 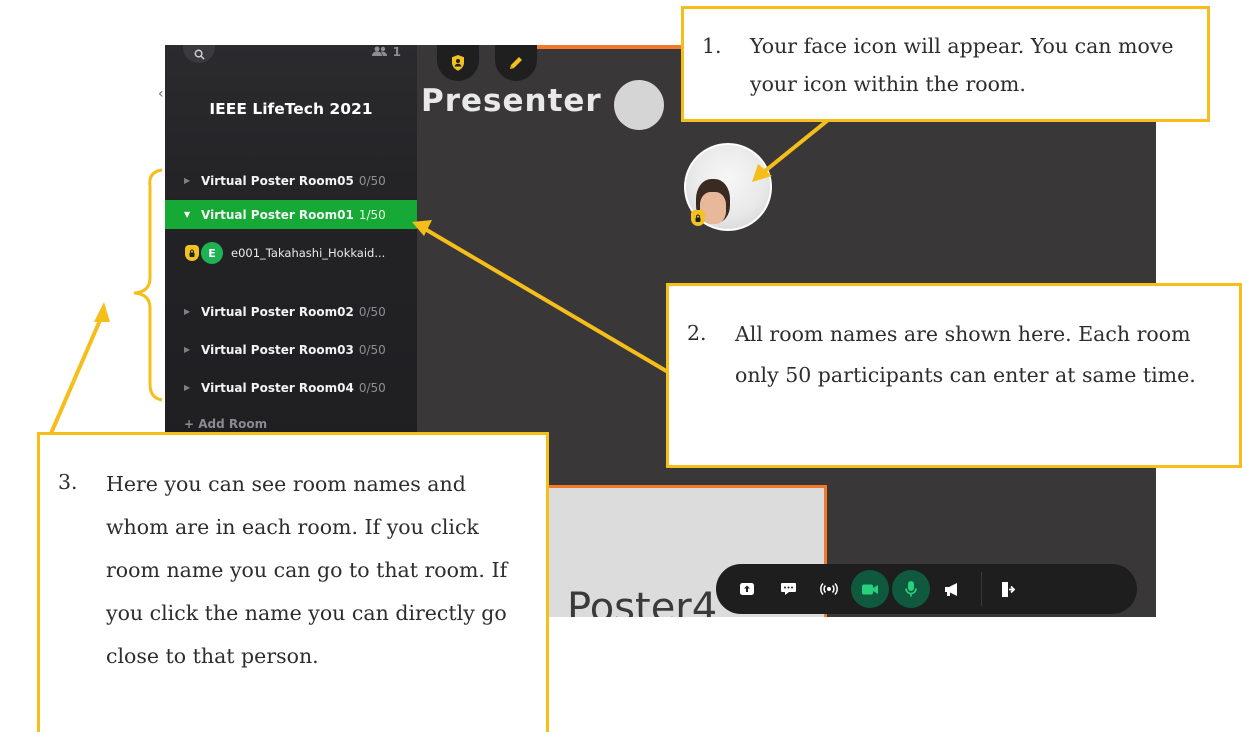 I want to click on room-item-room03: ▶ Virtual Poster Room03 0/50, so click(x=291, y=349).